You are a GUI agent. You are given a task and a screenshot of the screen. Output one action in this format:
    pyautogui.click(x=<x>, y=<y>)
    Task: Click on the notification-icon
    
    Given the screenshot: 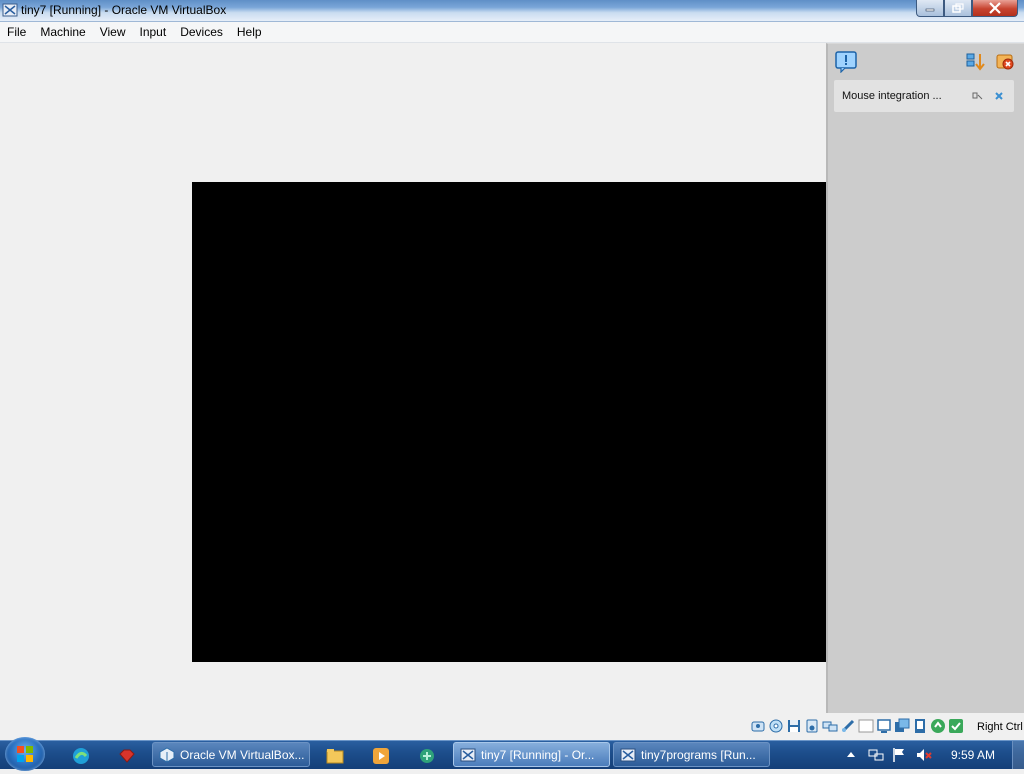 What is the action you would take?
    pyautogui.click(x=846, y=62)
    